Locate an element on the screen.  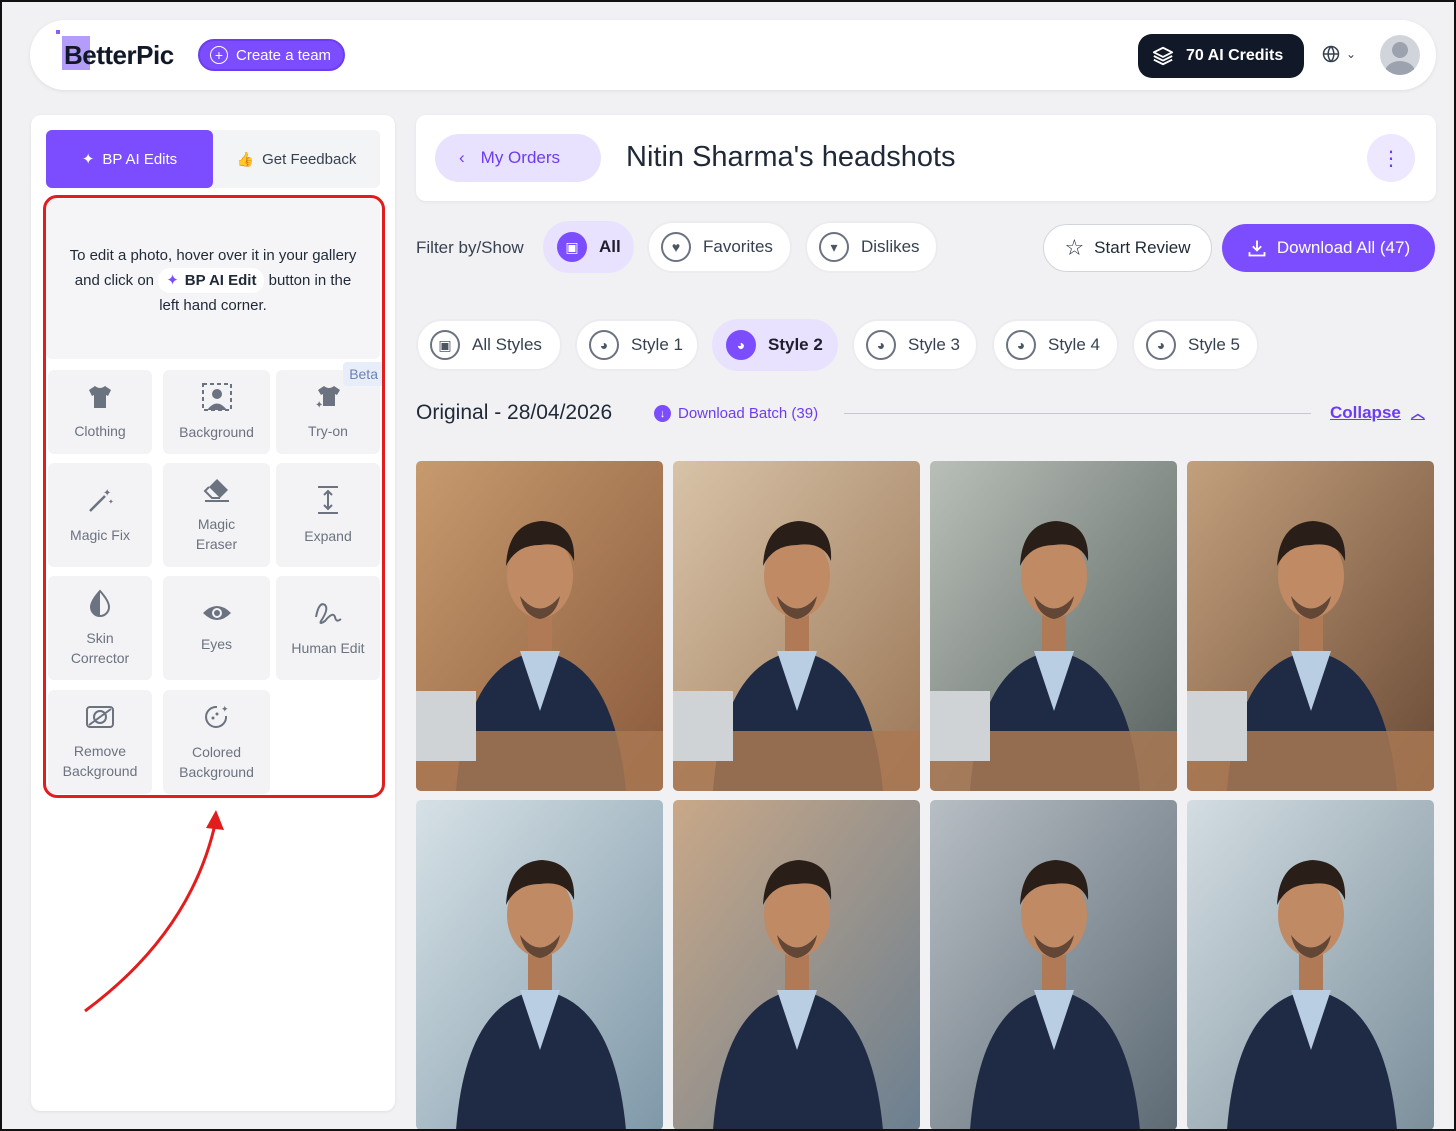
tool-human-edit: Human Edit is located at coordinates (328, 628).